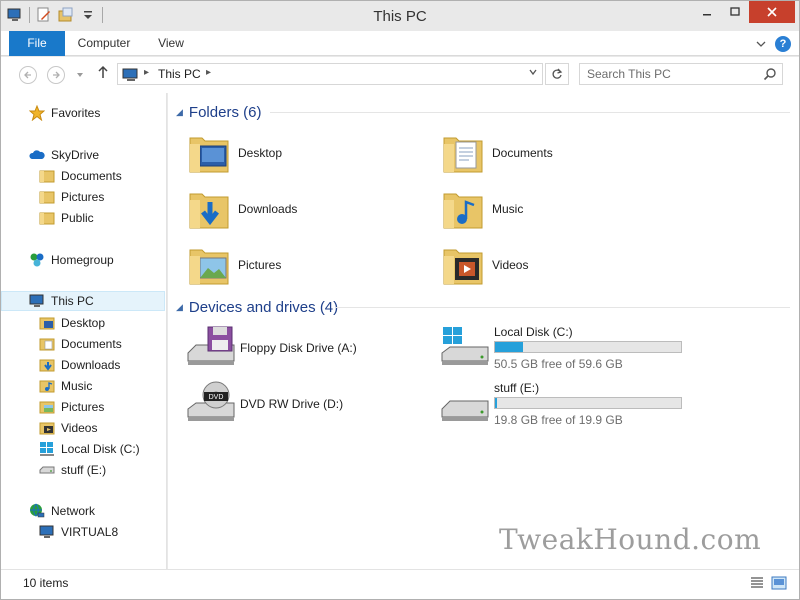 This screenshot has width=800, height=600. I want to click on nav-item-skydrive-documents: Documents, so click(83, 176).